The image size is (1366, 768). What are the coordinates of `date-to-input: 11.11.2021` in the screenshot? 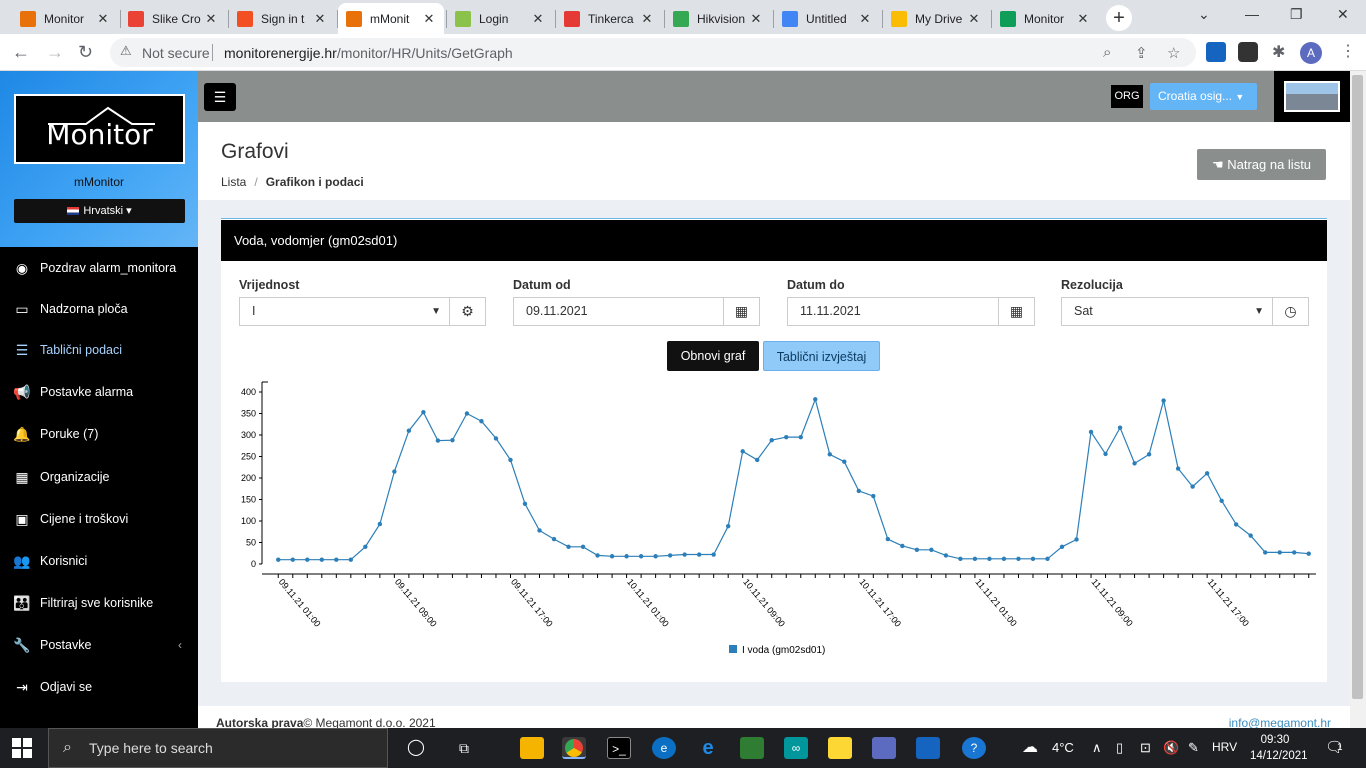 It's located at (893, 311).